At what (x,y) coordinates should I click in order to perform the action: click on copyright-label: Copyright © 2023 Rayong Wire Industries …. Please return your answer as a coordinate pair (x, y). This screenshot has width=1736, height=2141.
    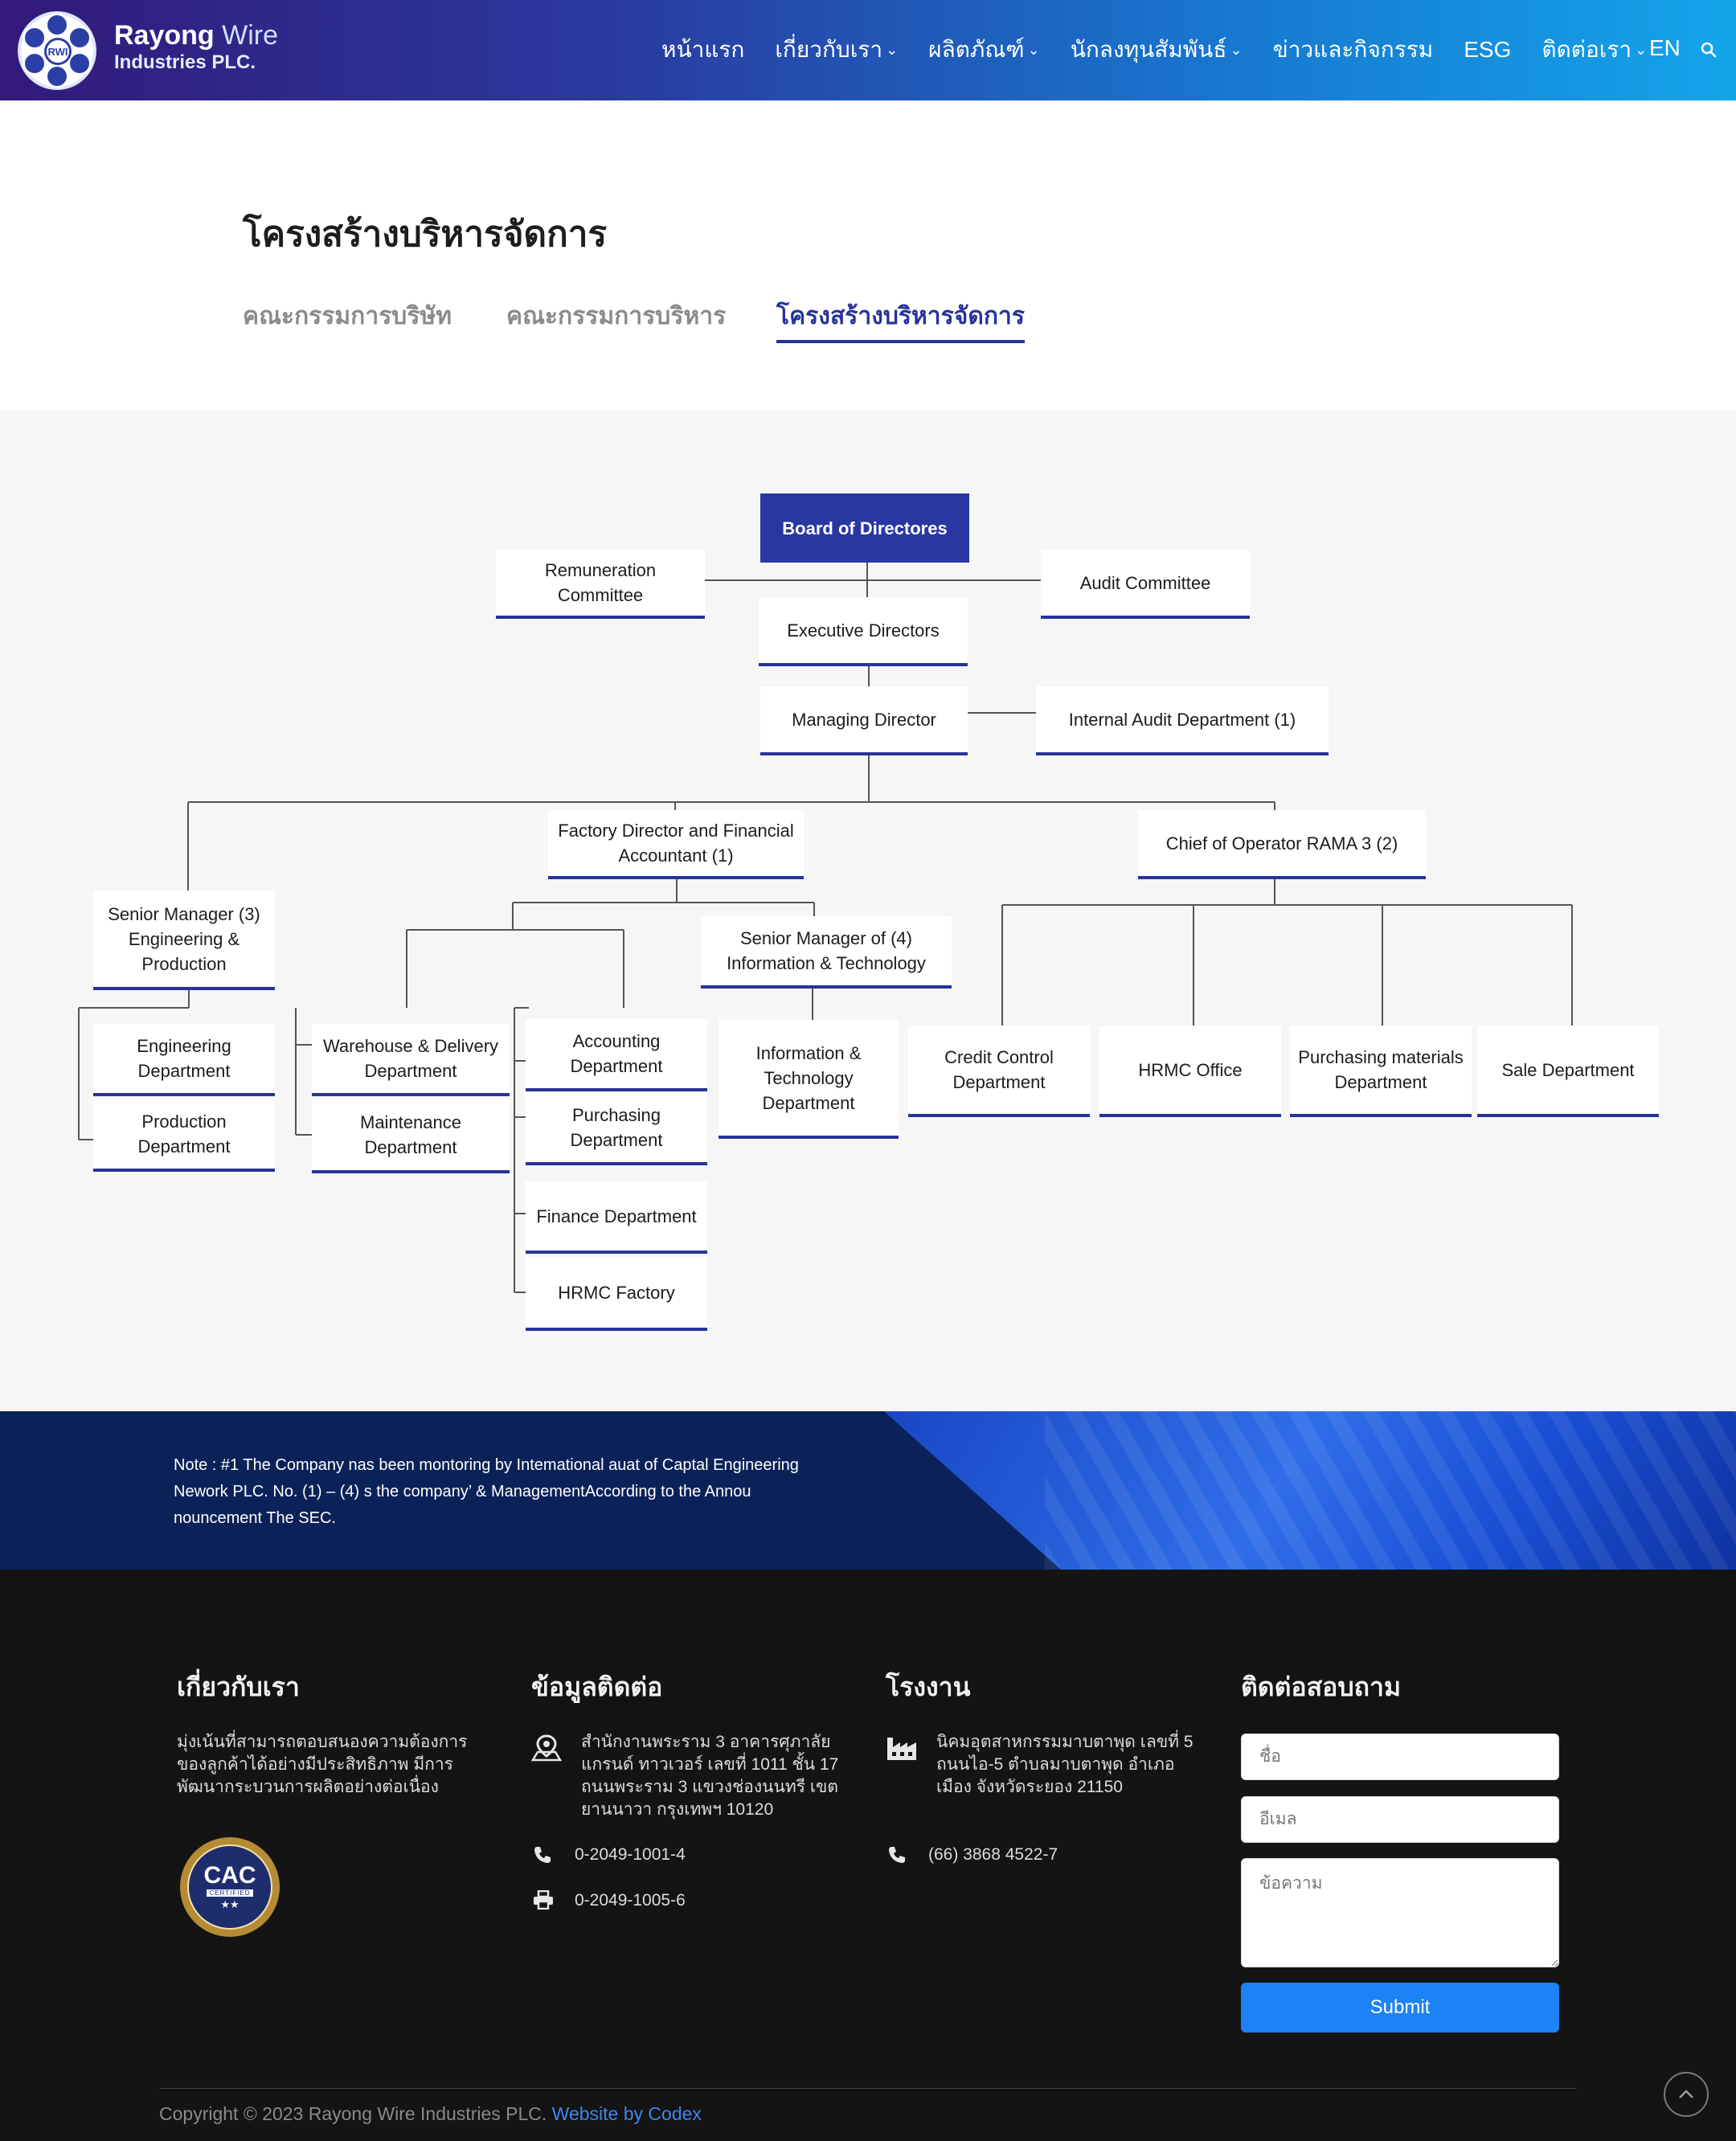
    Looking at the image, I should click on (353, 2113).